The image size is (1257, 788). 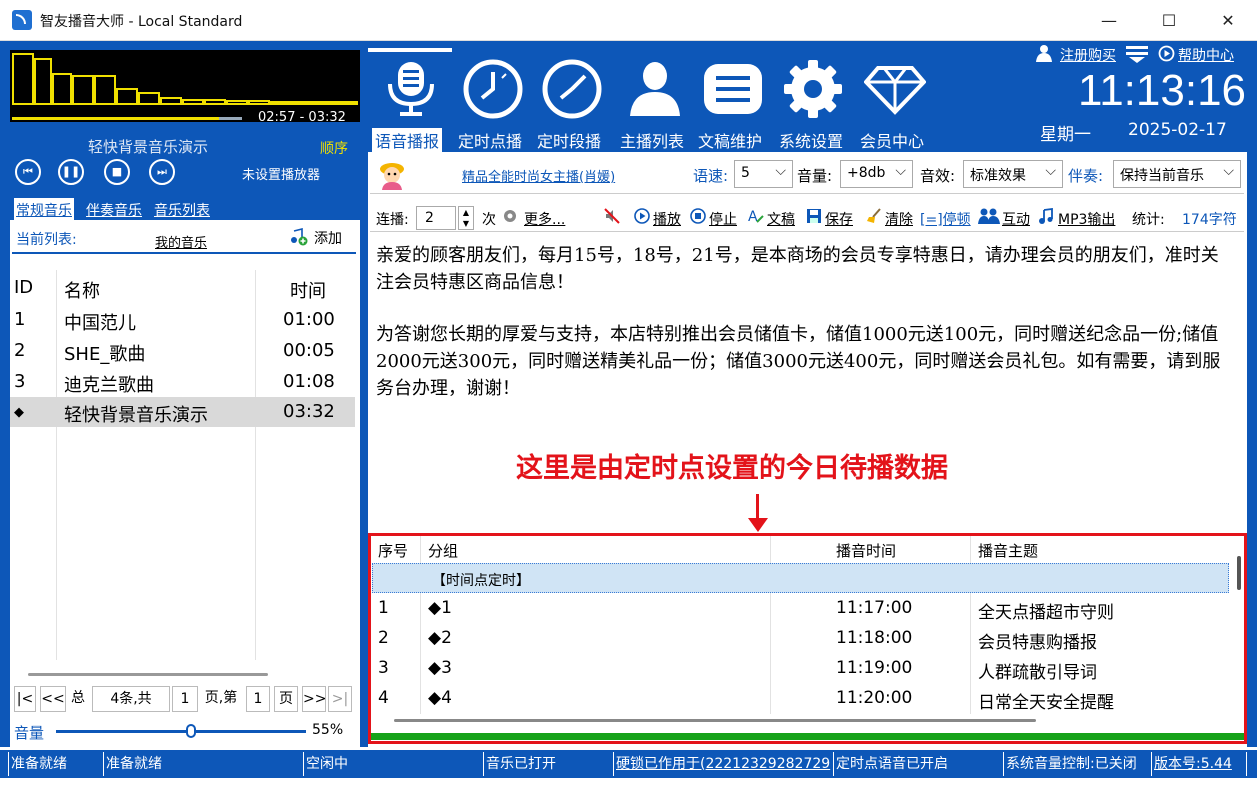 I want to click on prev-page-button: <<, so click(x=53, y=699).